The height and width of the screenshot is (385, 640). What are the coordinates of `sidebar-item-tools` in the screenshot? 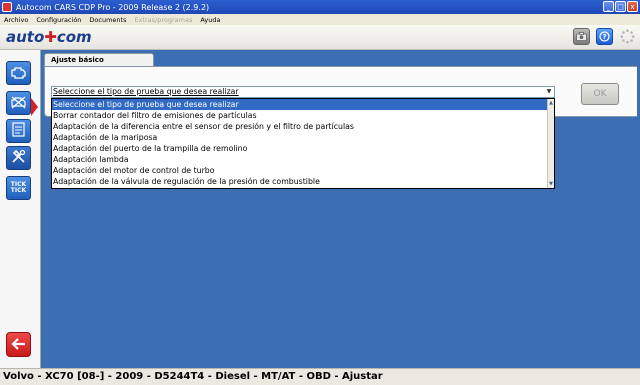 It's located at (18, 158).